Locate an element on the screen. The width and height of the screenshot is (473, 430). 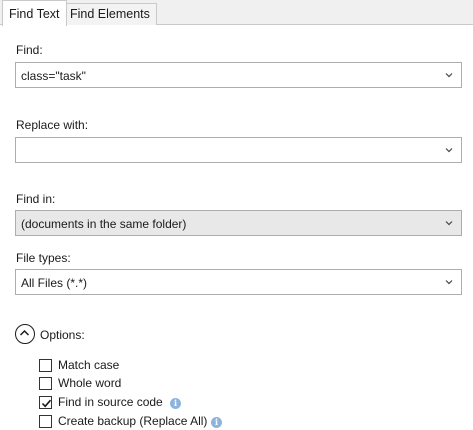
replace-label: Replace with: is located at coordinates (52, 125).